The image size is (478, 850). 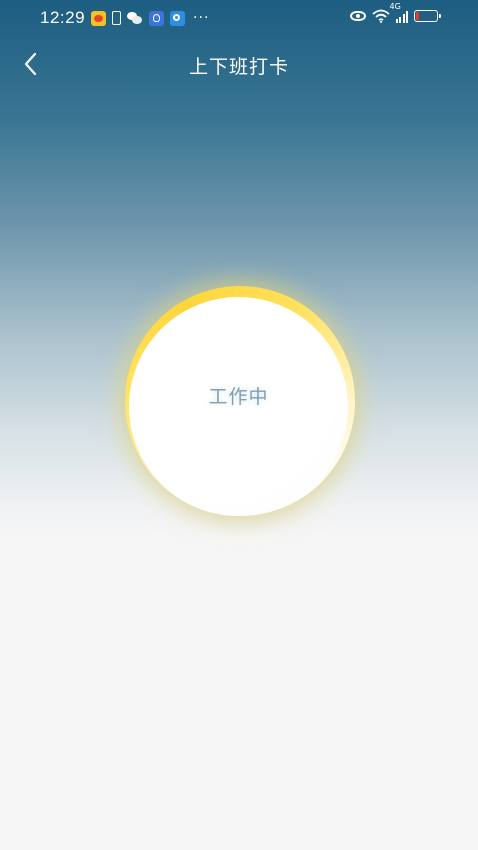 What do you see at coordinates (117, 18) in the screenshot?
I see `phone-icon` at bounding box center [117, 18].